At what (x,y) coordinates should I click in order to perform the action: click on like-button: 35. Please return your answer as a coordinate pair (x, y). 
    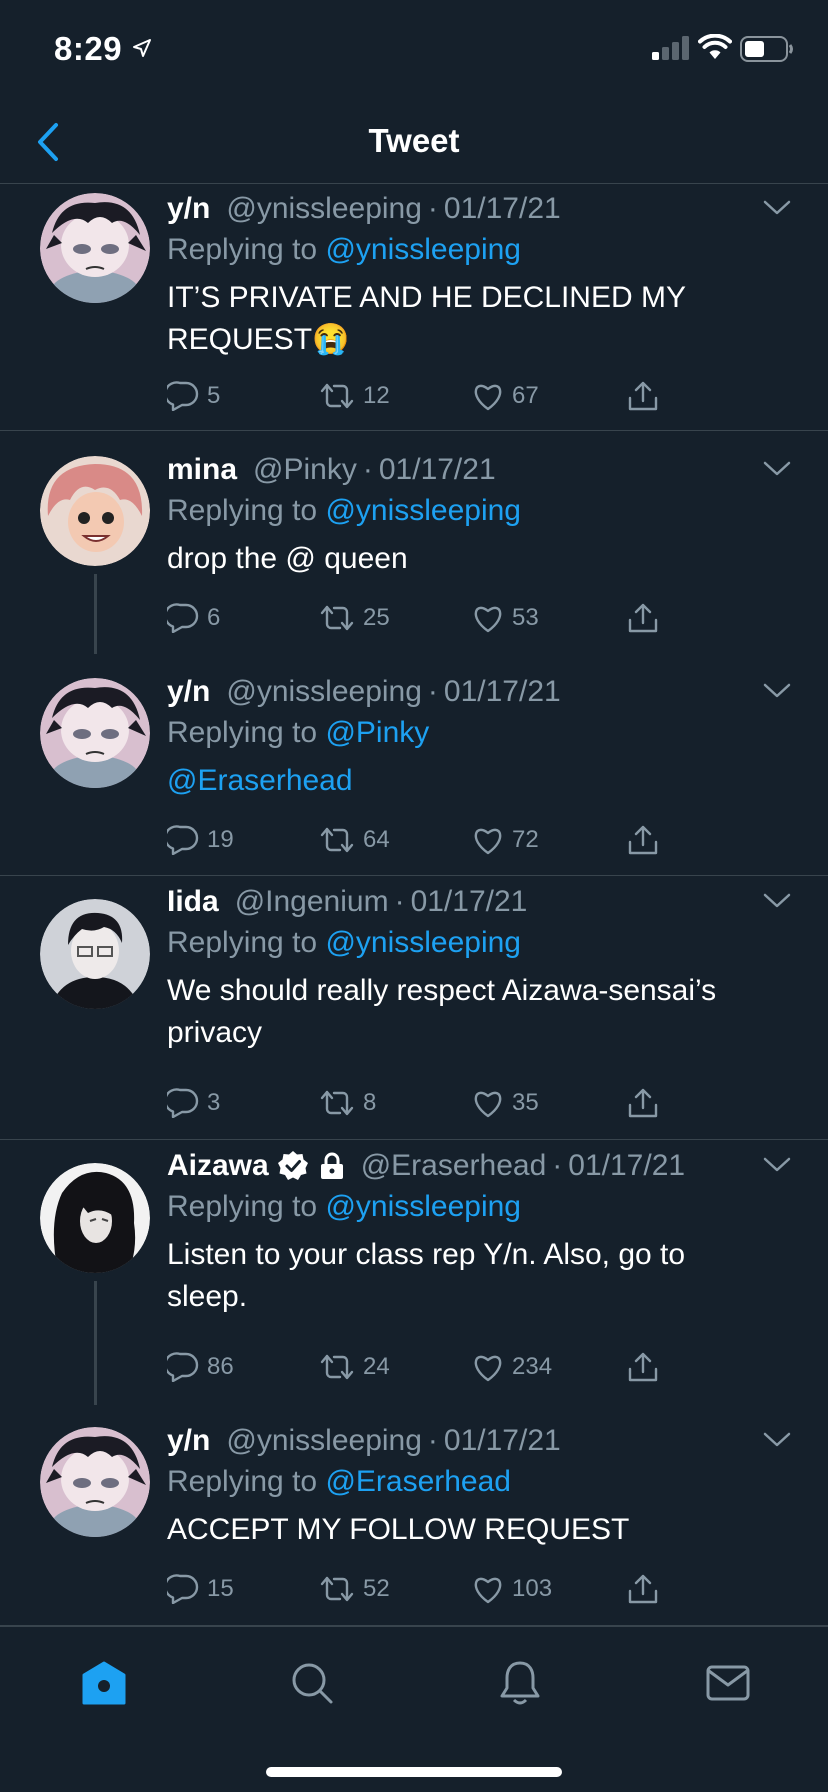
    Looking at the image, I should click on (505, 1103).